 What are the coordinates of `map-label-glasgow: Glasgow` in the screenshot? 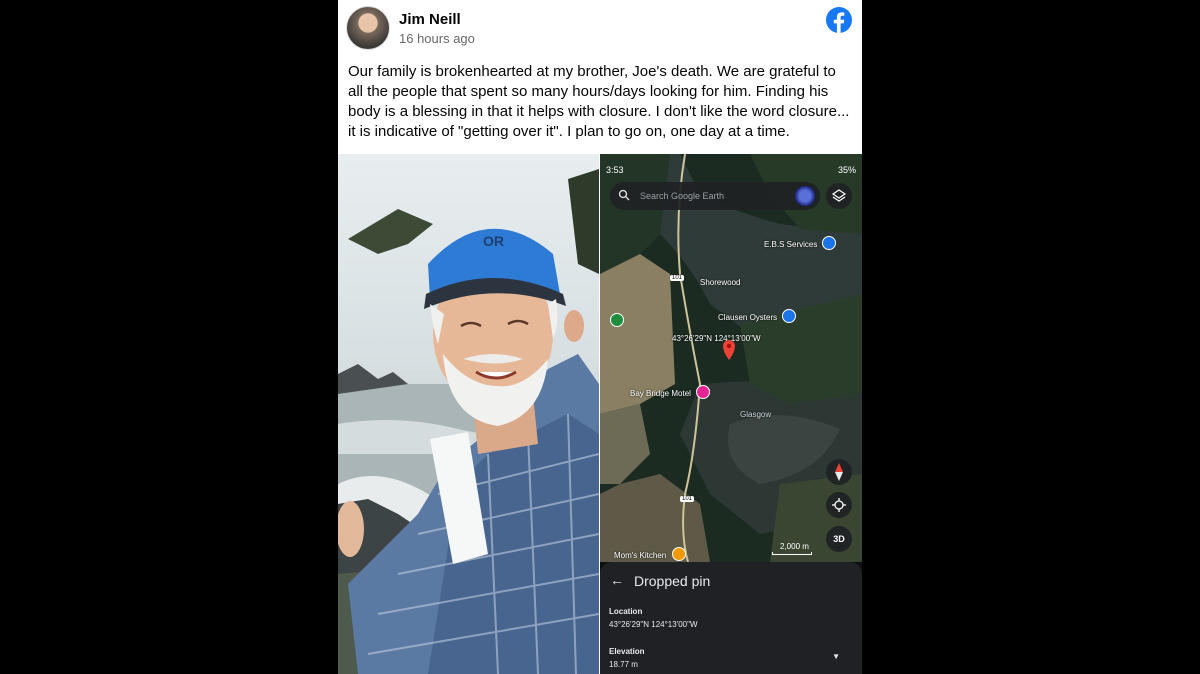 It's located at (755, 414).